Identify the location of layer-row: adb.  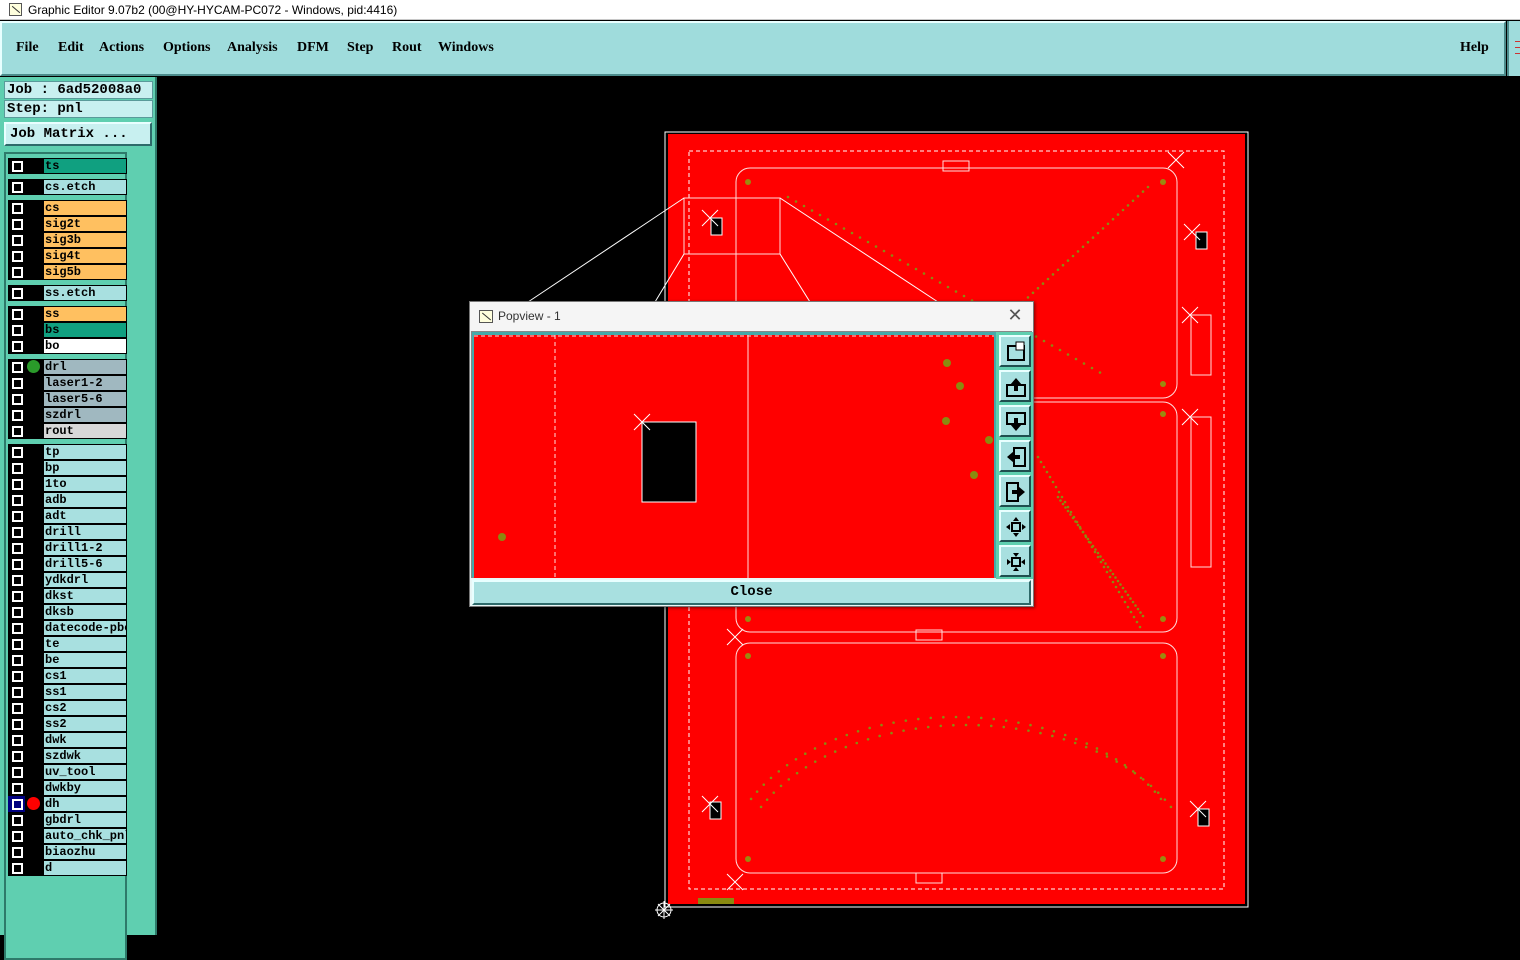
(67, 500).